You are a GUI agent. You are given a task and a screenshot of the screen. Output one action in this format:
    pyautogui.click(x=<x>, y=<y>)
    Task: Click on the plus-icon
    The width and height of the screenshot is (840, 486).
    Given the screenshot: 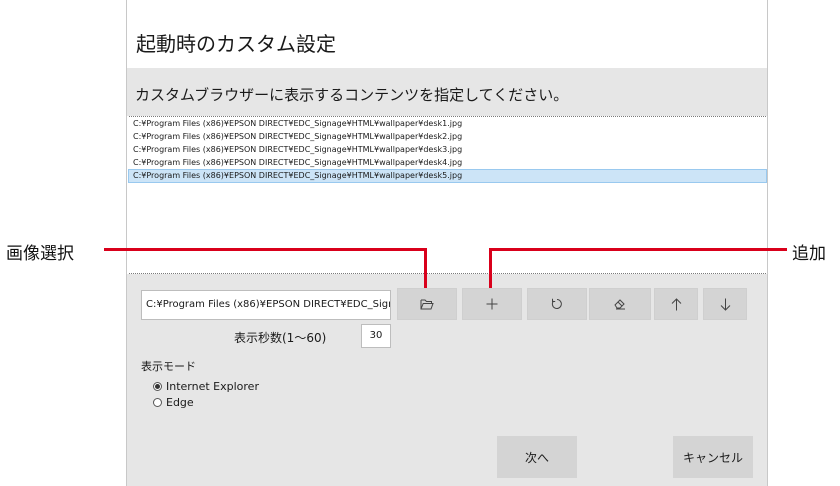 What is the action you would take?
    pyautogui.click(x=492, y=304)
    